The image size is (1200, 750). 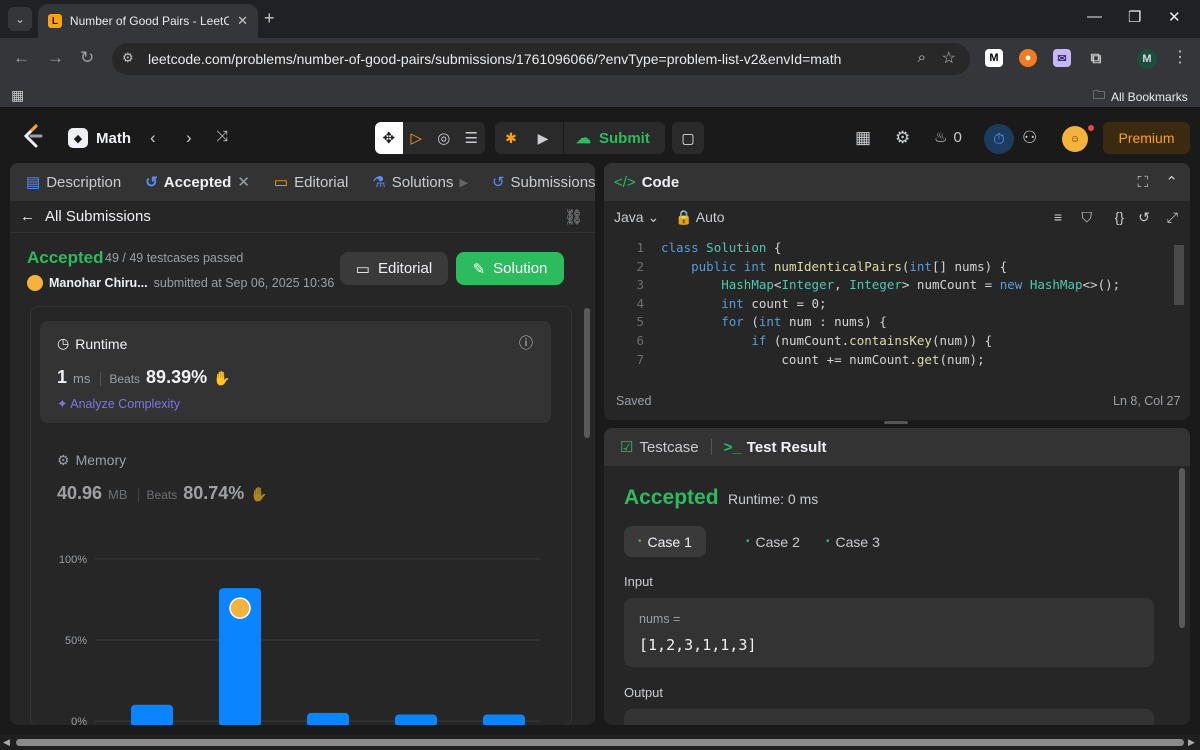 I want to click on scroll-right-arrow-icon: ▶, so click(x=1191, y=742).